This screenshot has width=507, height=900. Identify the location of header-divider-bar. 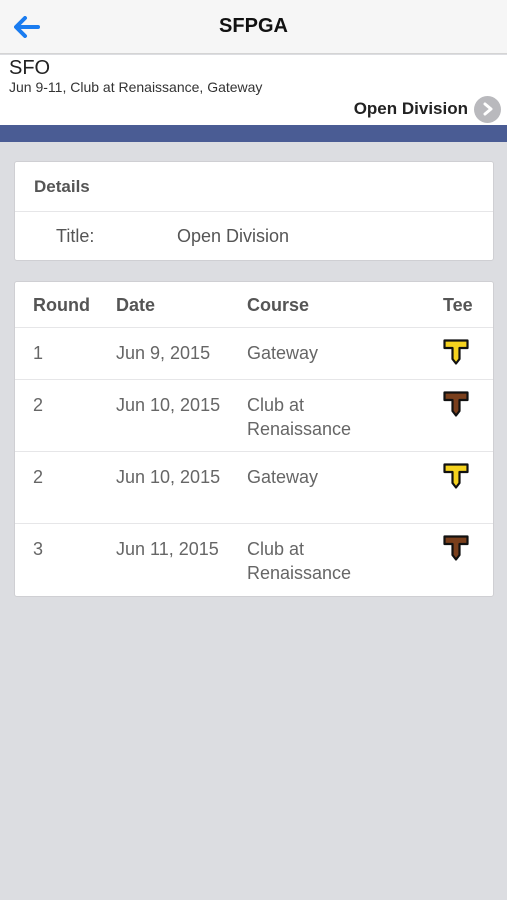
(253, 133).